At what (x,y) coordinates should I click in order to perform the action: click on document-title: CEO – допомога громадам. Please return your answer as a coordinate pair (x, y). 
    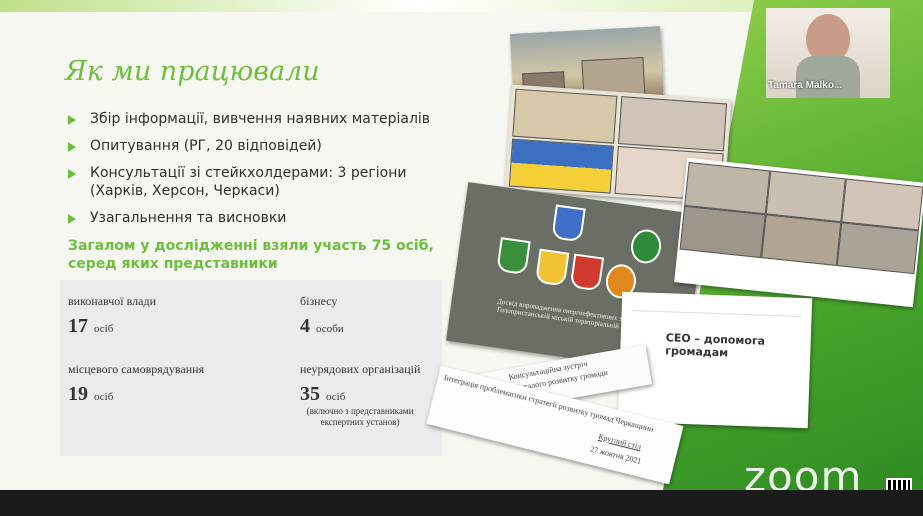
    Looking at the image, I should click on (715, 345).